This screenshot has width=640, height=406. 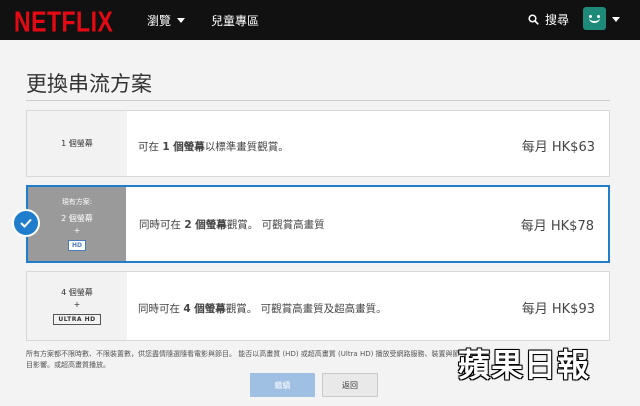 I want to click on search-button: 搜尋, so click(x=548, y=19).